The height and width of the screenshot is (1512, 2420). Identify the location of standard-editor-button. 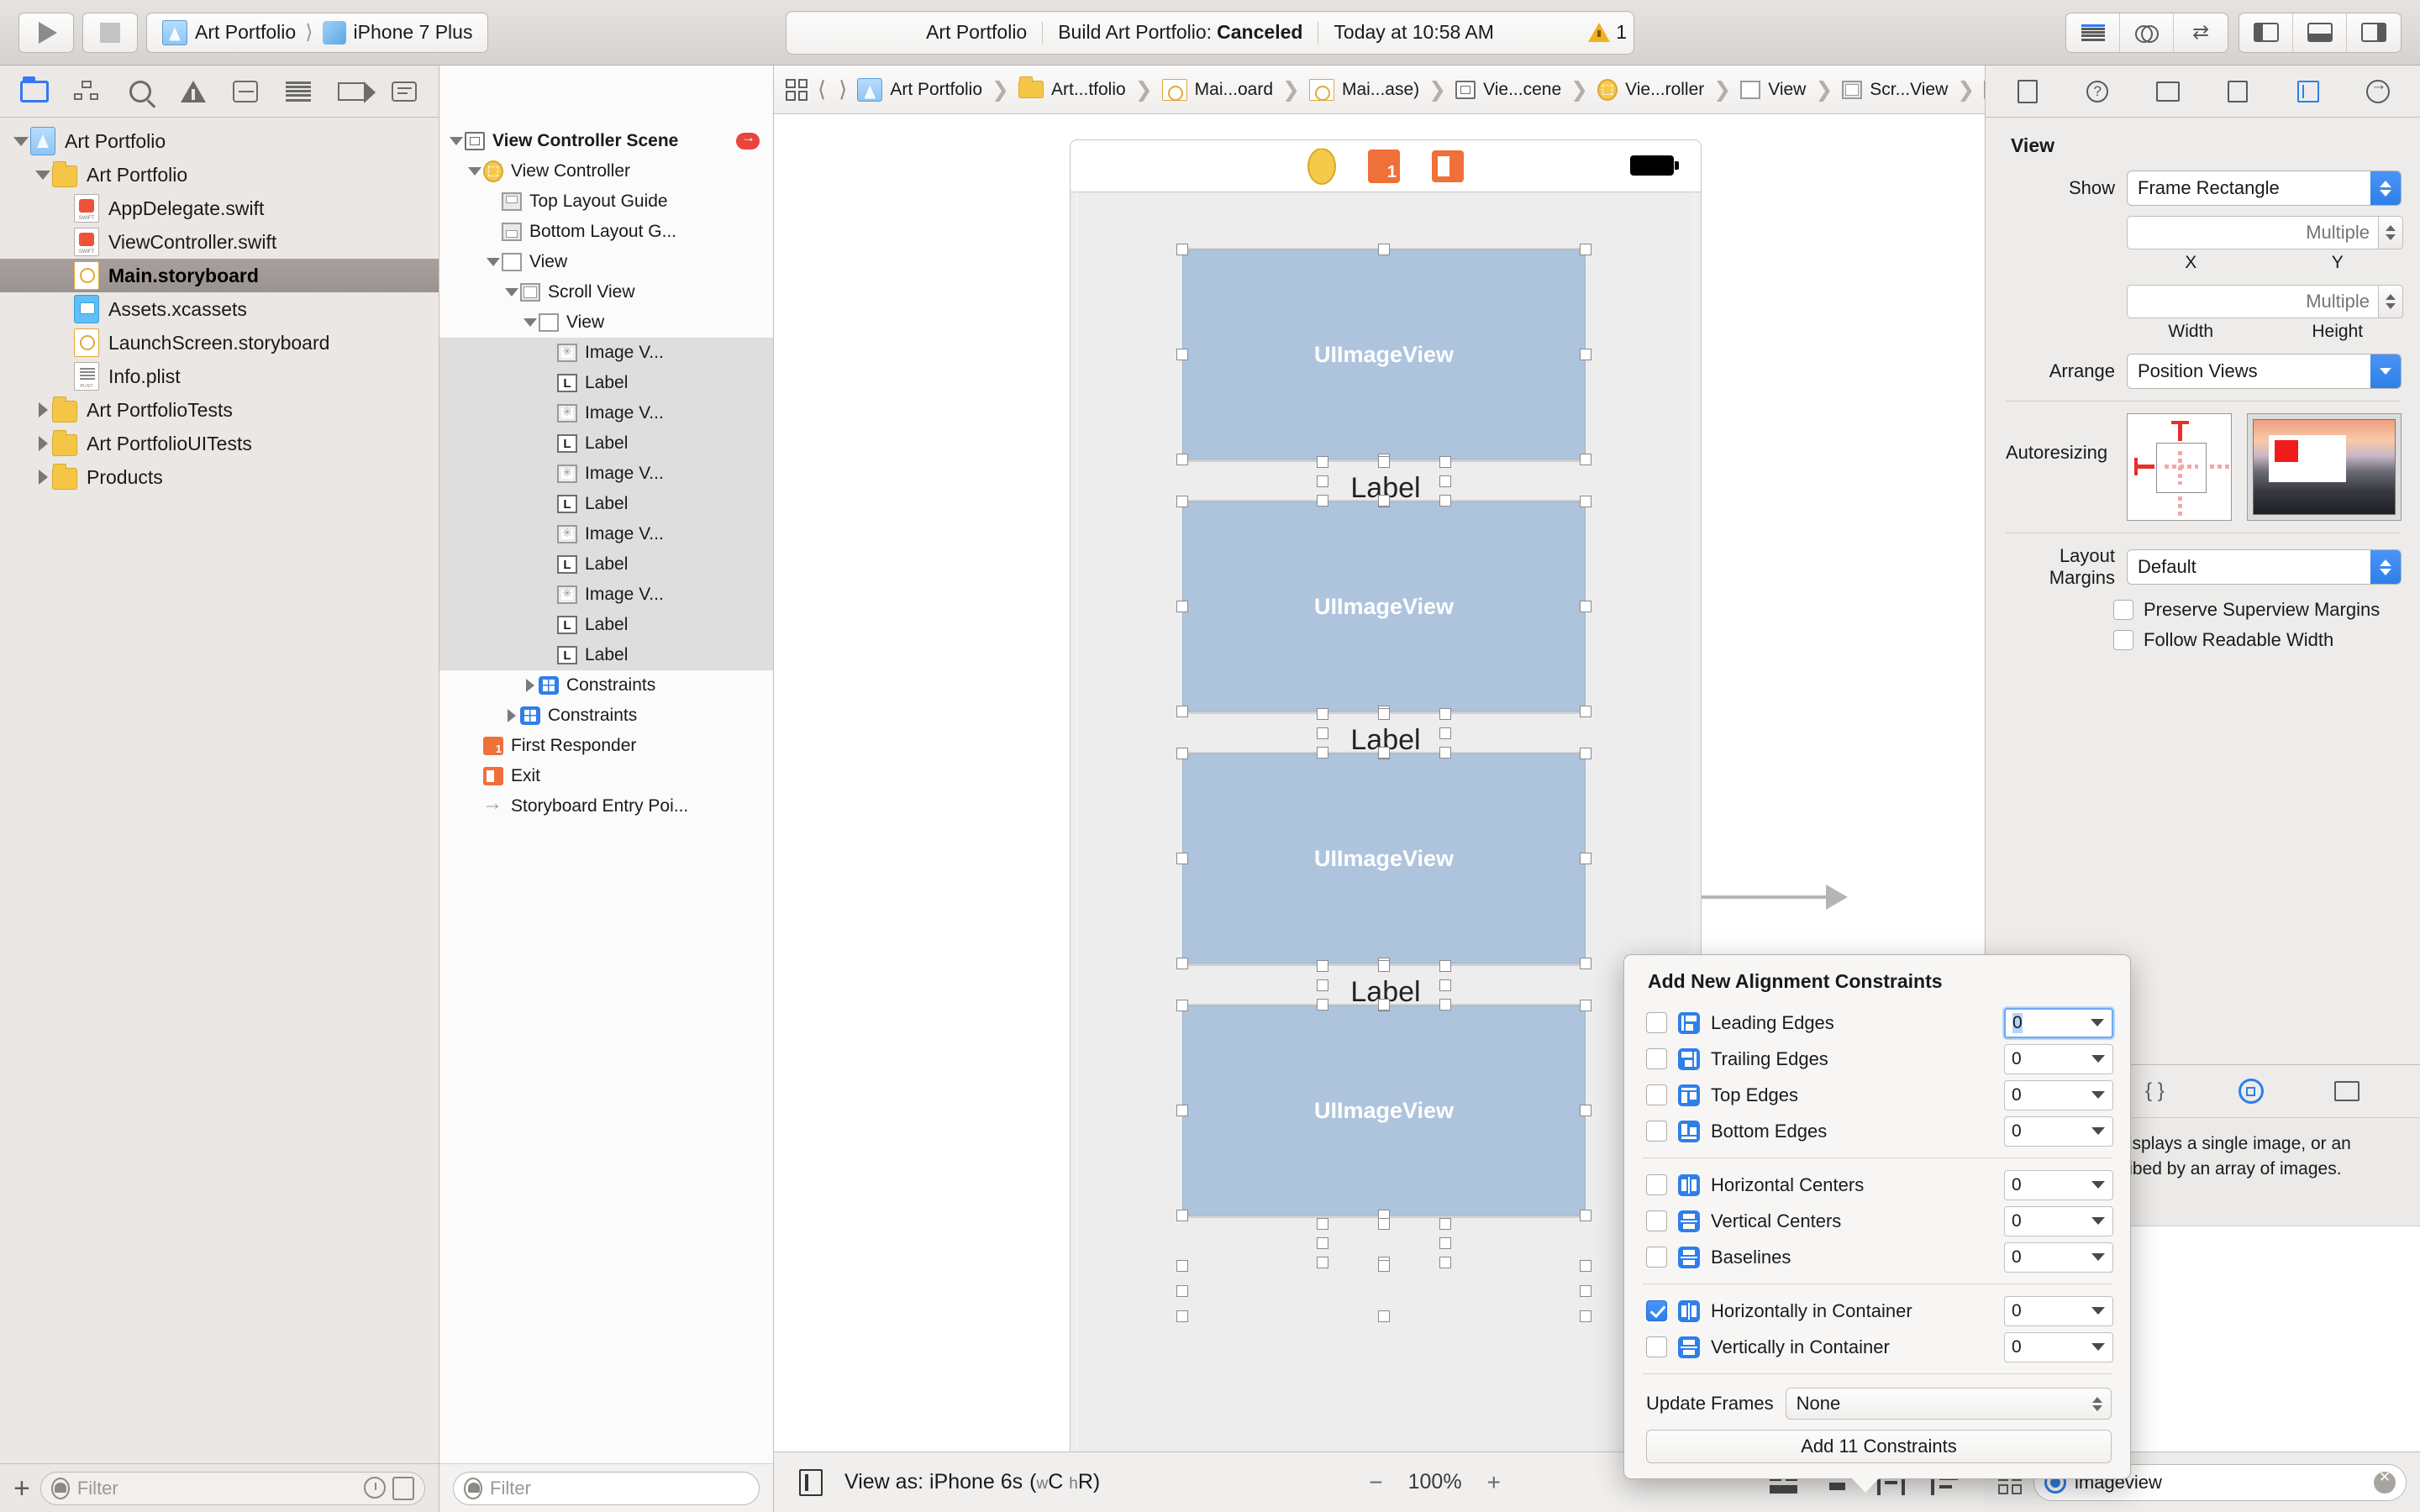
(2093, 32).